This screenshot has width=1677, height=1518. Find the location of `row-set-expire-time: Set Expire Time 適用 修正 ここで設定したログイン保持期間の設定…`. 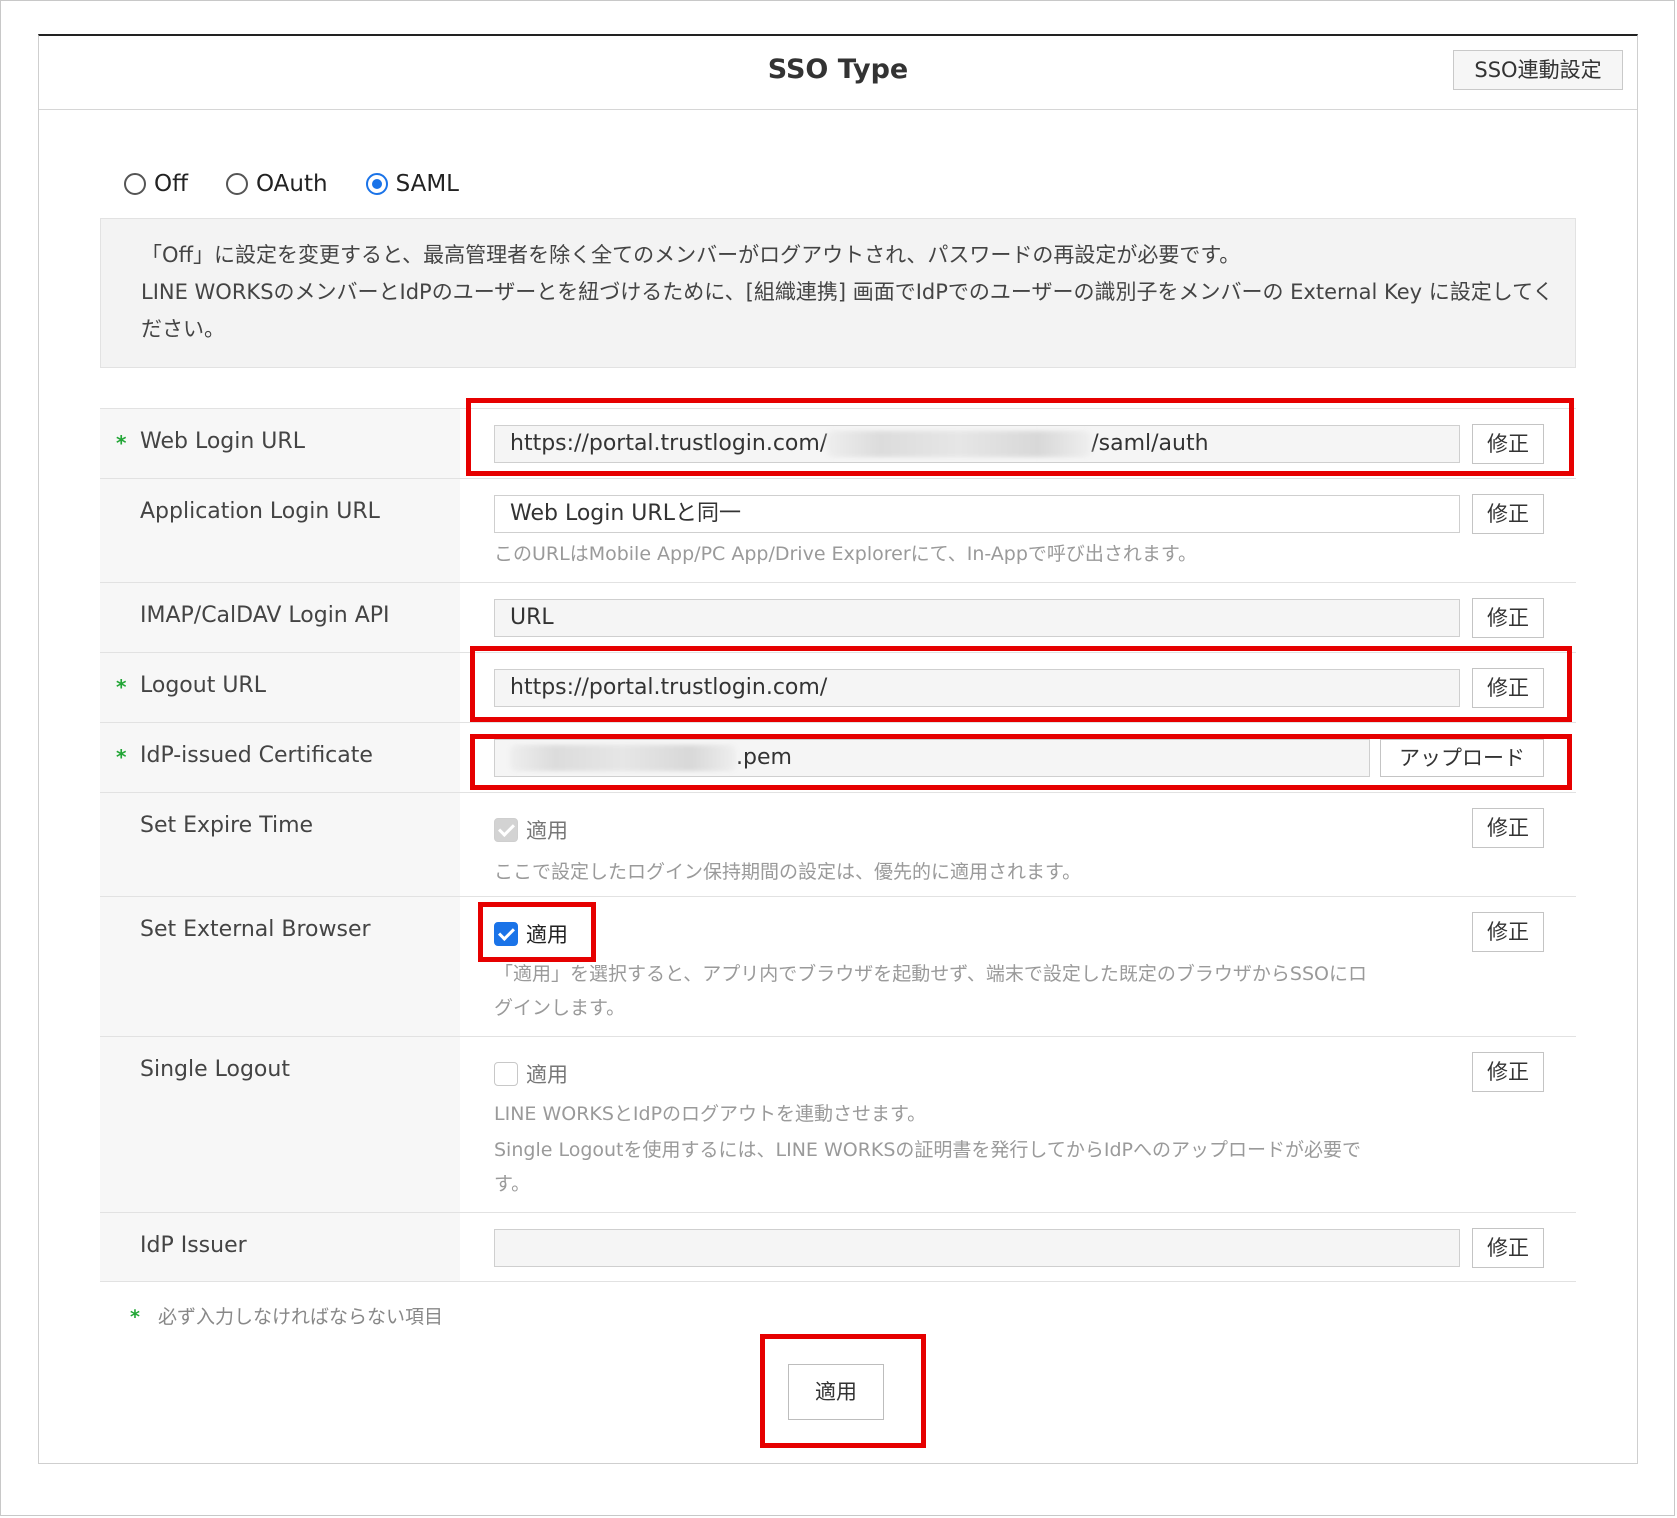

row-set-expire-time: Set Expire Time 適用 修正 ここで設定したログイン保持期間の設定… is located at coordinates (838, 844).